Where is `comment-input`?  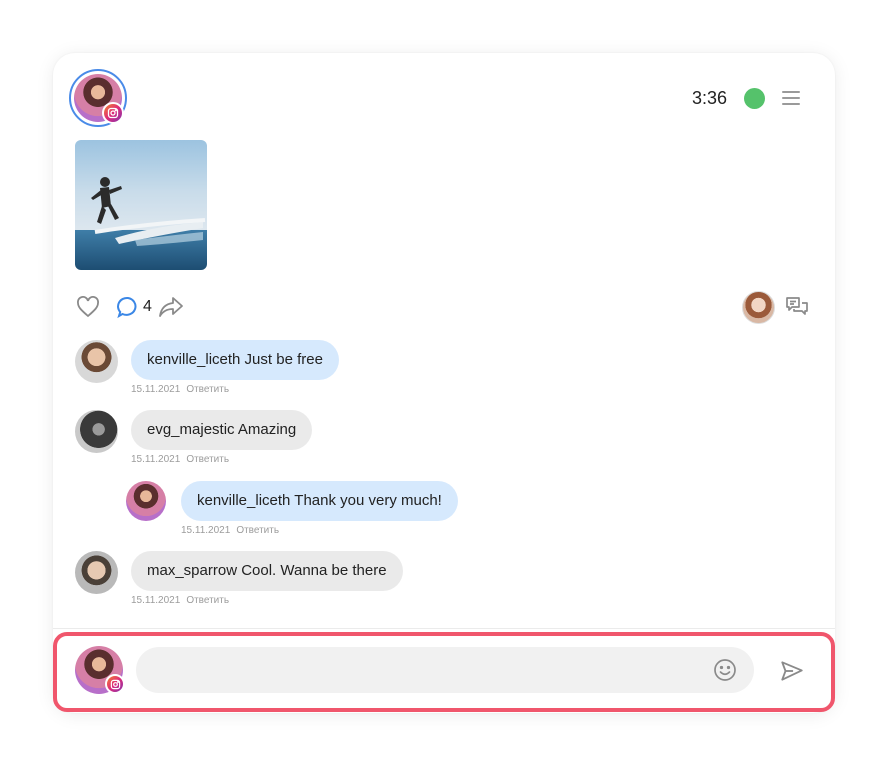
comment-input is located at coordinates (445, 670).